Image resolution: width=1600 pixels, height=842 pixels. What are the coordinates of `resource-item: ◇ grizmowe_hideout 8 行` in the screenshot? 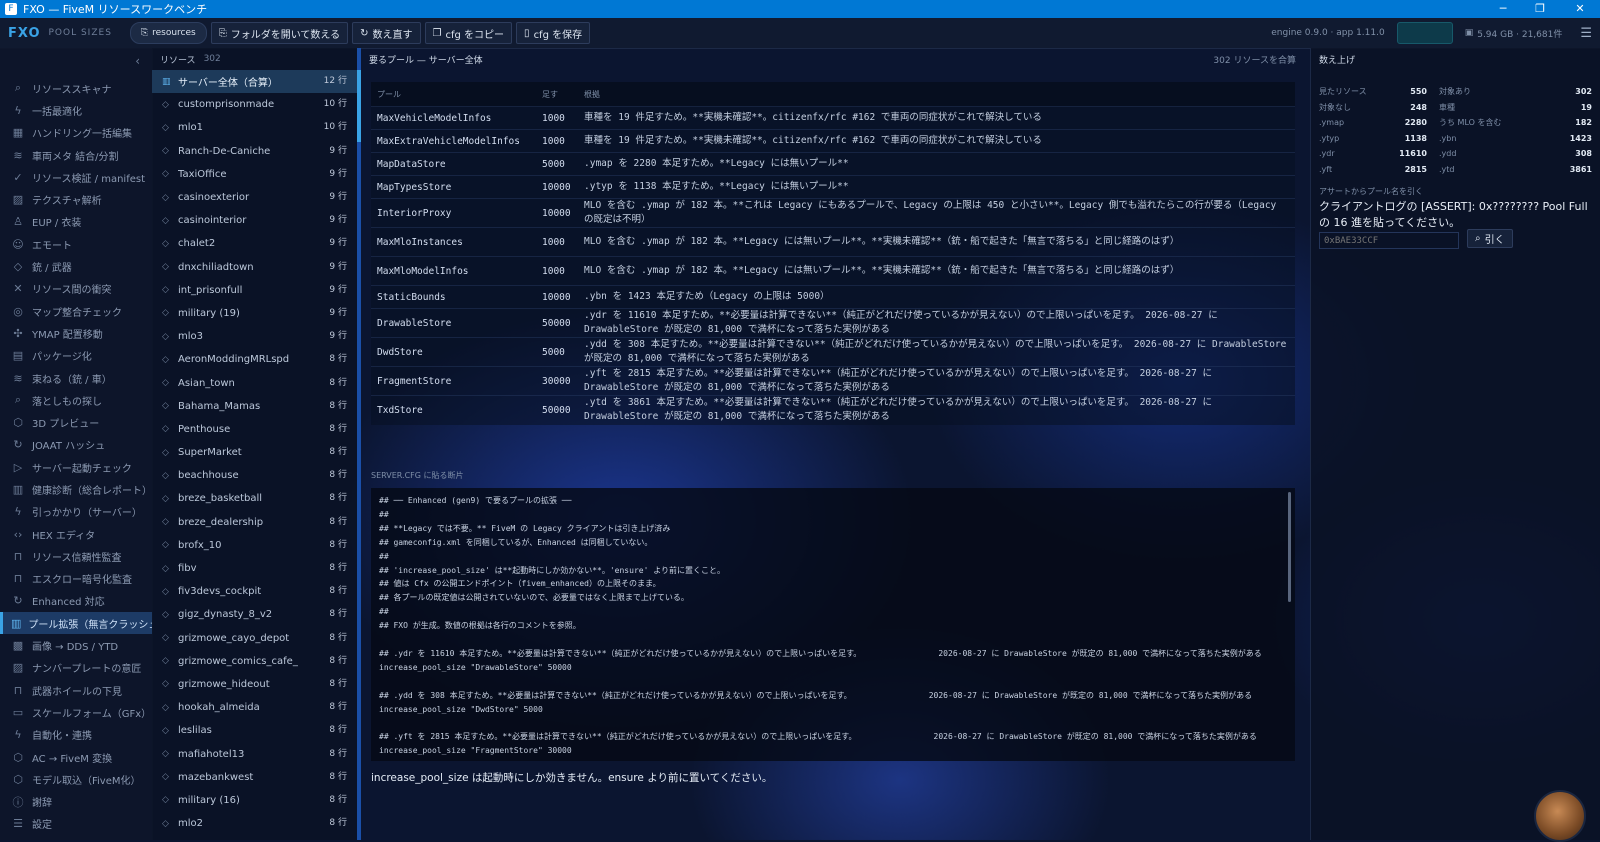 It's located at (254, 684).